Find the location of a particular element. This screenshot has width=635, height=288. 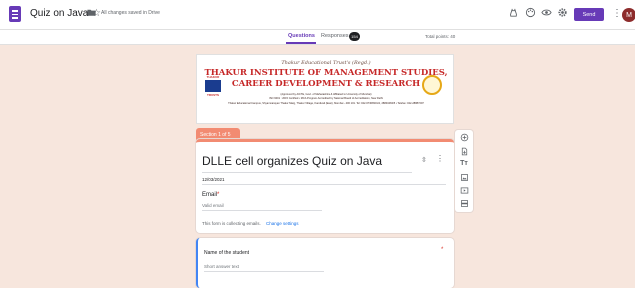

save-status: All changes saved in Drive is located at coordinates (130, 13).